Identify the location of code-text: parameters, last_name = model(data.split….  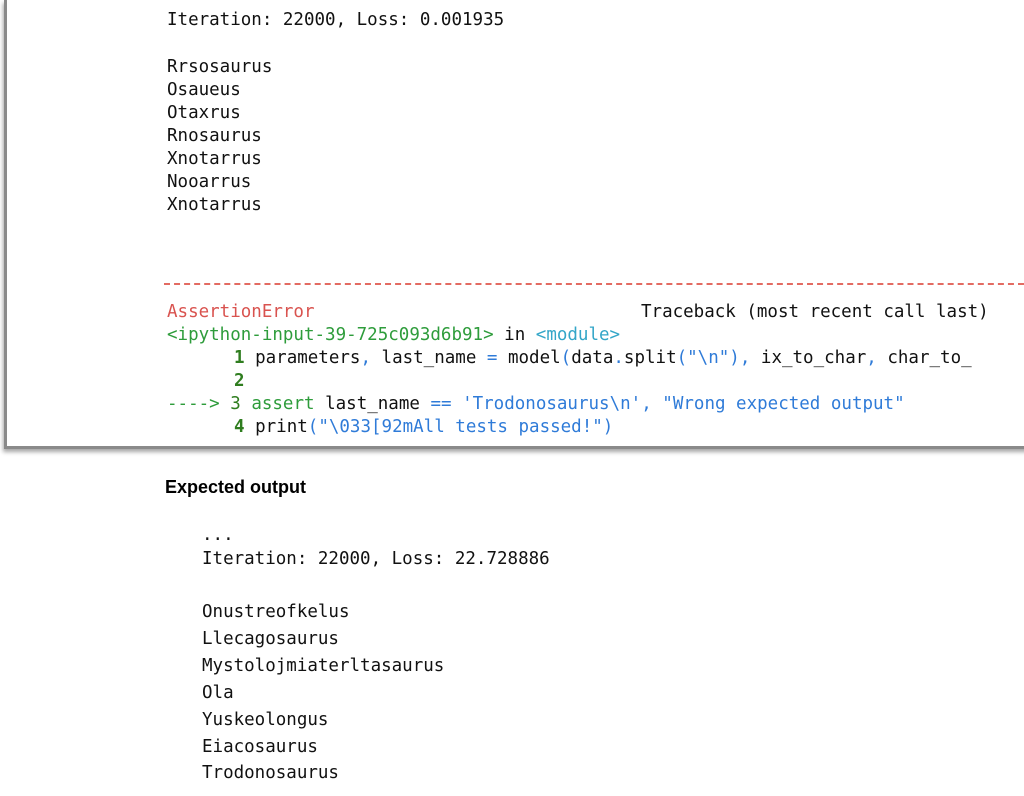
(613, 358).